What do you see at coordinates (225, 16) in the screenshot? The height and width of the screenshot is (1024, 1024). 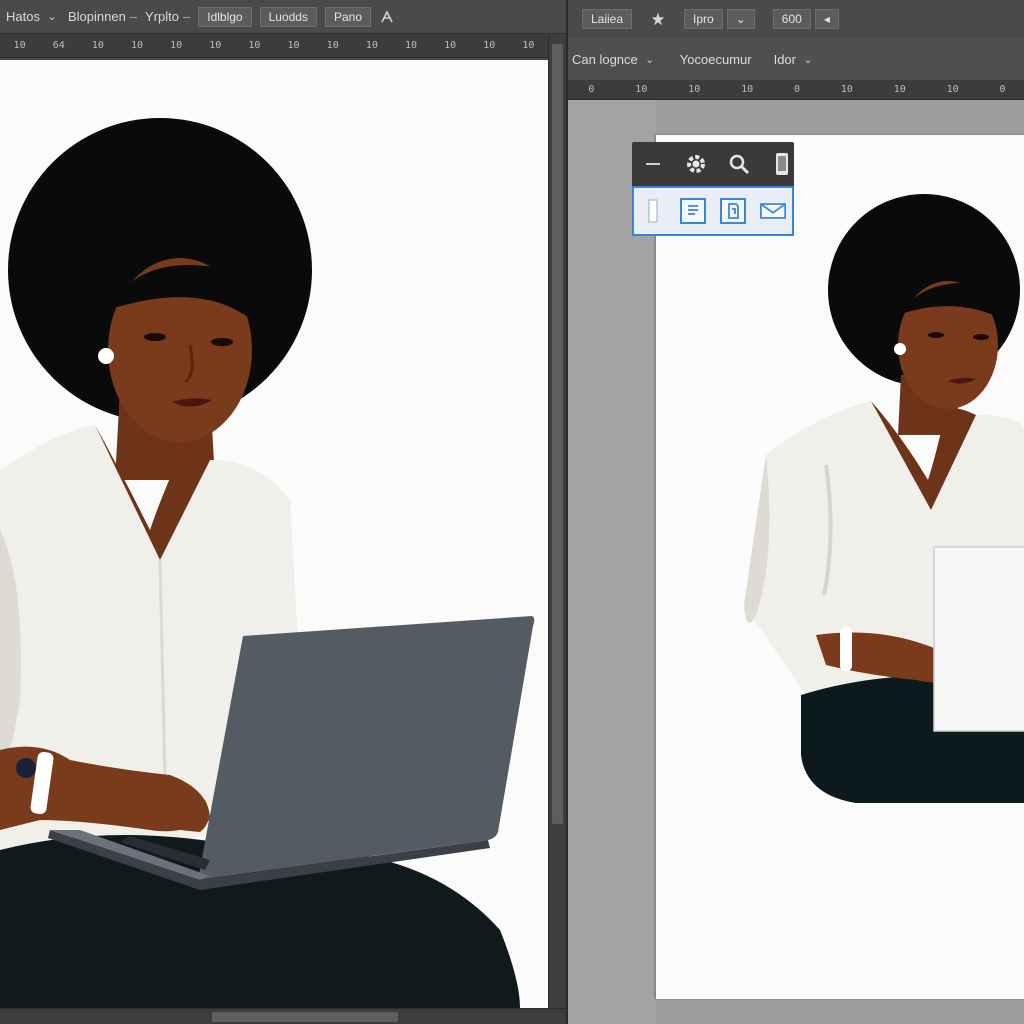 I see `toolbar-field-idlblgo: Idlblgo` at bounding box center [225, 16].